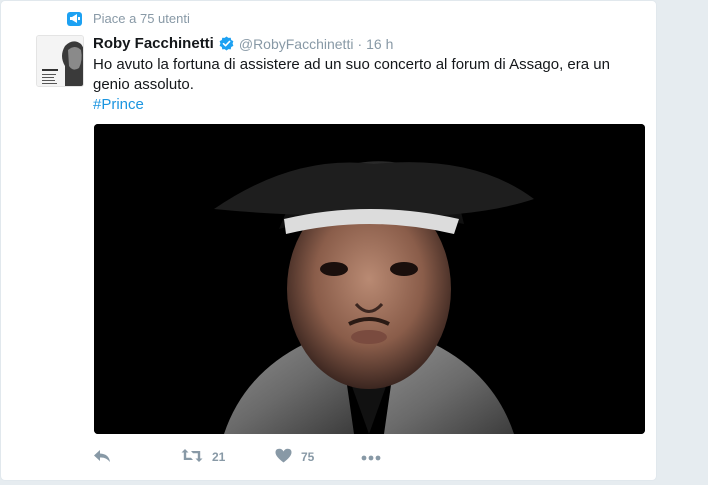  I want to click on social-context: Piace a 75 utenti, so click(128, 18).